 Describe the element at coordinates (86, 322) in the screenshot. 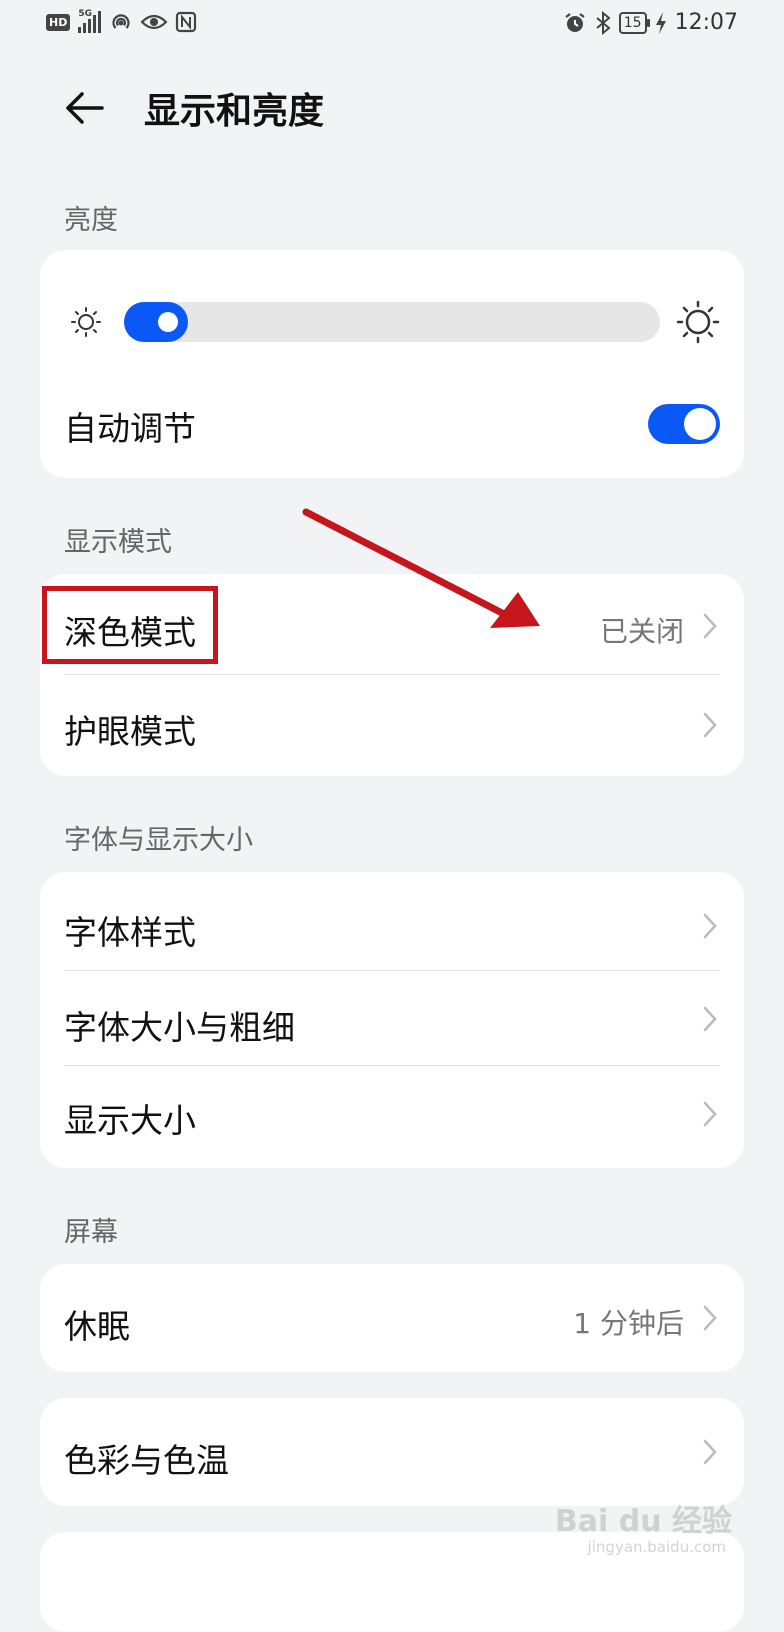

I see `brightness-low-icon` at that location.